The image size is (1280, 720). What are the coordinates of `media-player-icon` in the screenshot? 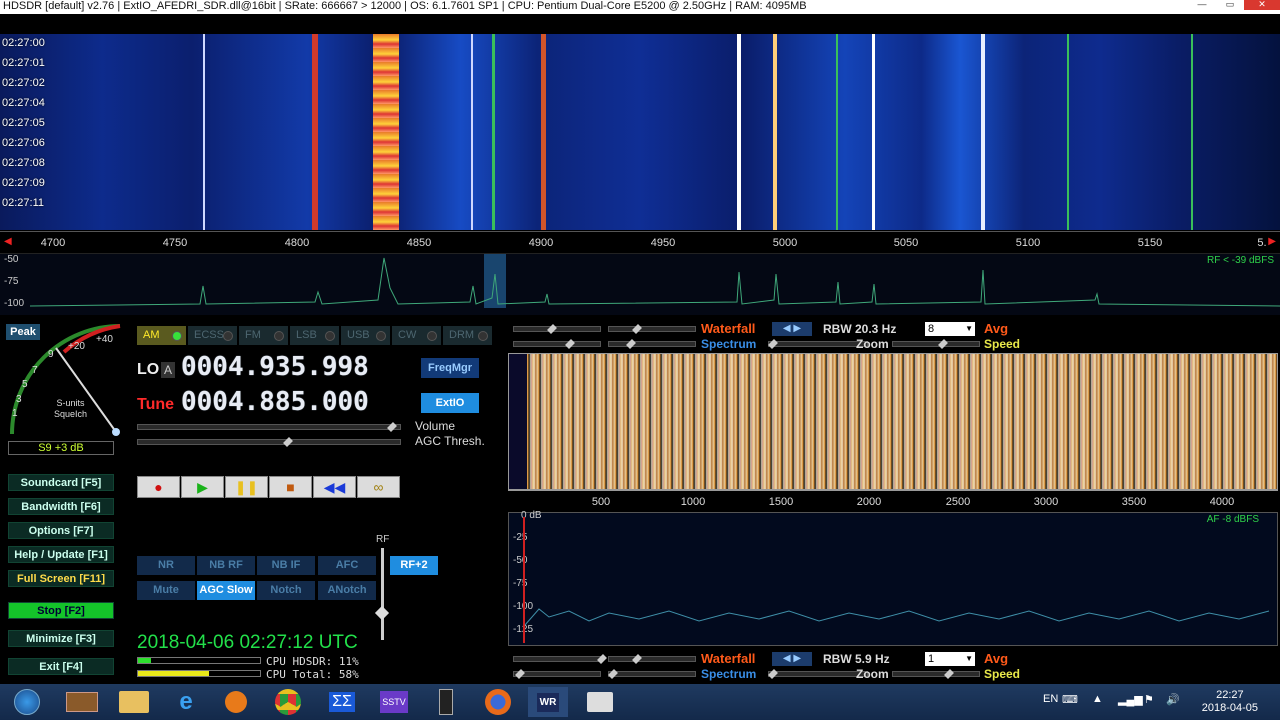 It's located at (236, 702).